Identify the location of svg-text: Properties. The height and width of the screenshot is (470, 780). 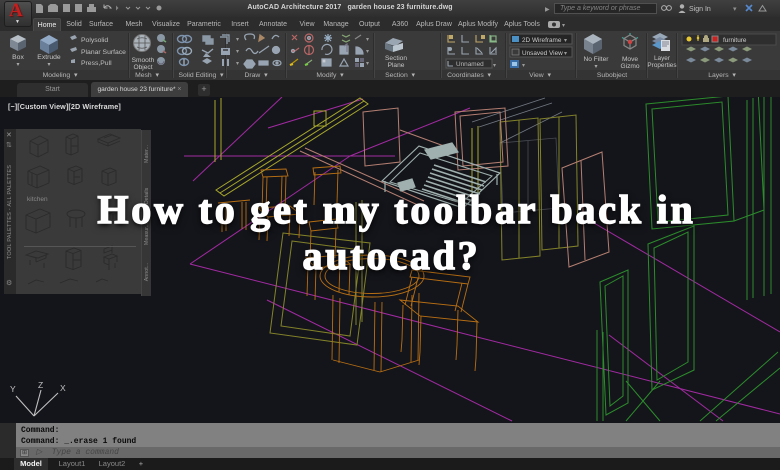
(661, 65).